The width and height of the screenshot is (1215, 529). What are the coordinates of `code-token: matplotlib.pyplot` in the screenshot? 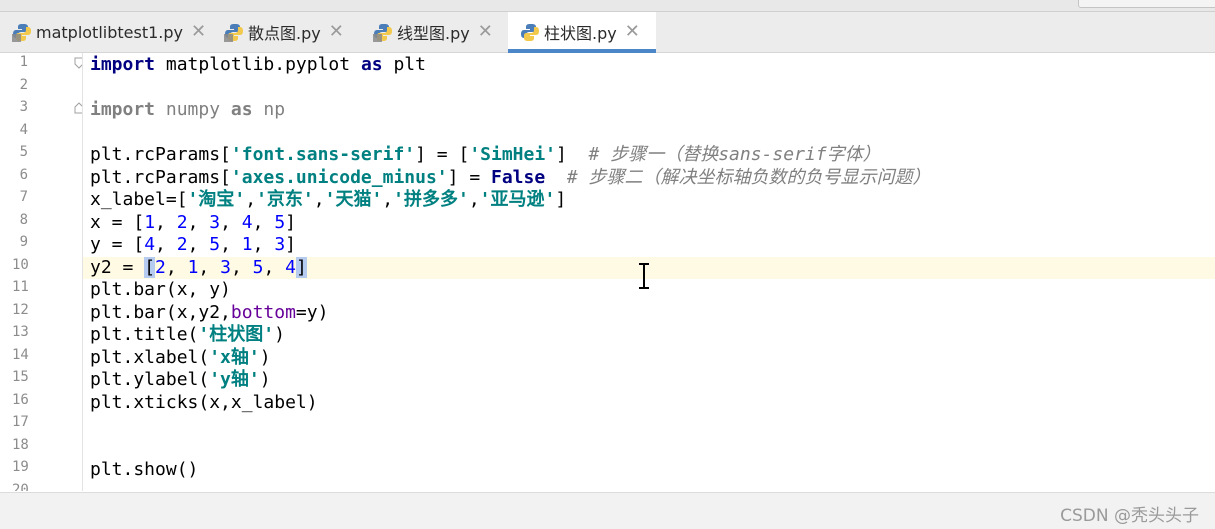 It's located at (258, 64).